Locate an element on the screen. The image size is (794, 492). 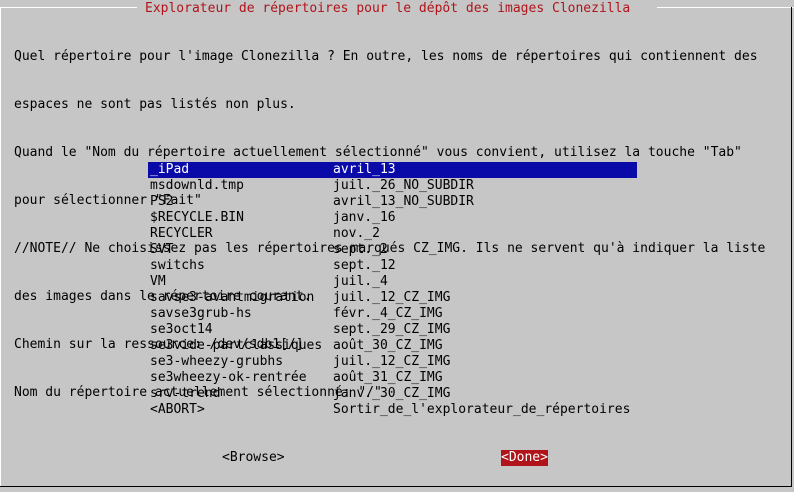
list-item-info: sept._2 is located at coordinates (360, 249).